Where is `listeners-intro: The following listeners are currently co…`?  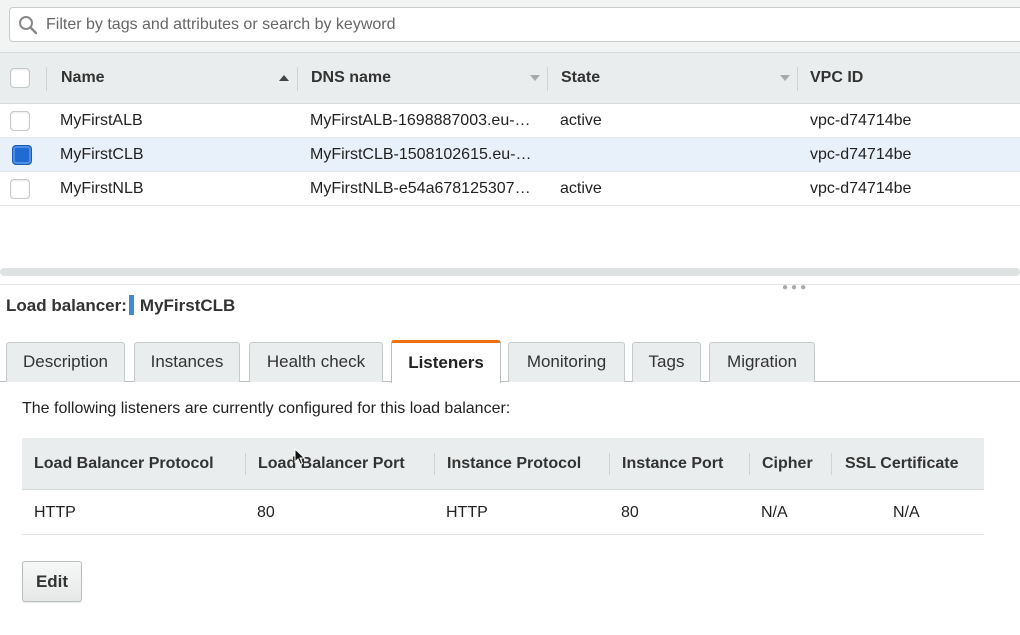 listeners-intro: The following listeners are currently co… is located at coordinates (266, 408).